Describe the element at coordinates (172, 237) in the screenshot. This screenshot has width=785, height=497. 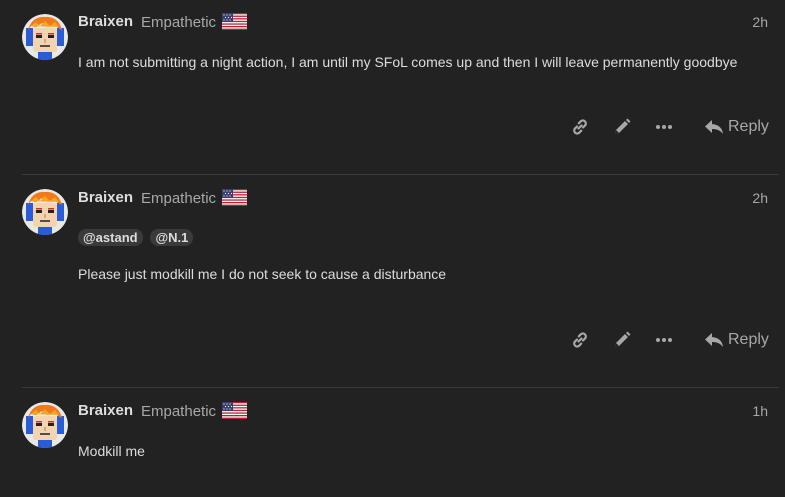
I see `user-mention: @N.1` at that location.